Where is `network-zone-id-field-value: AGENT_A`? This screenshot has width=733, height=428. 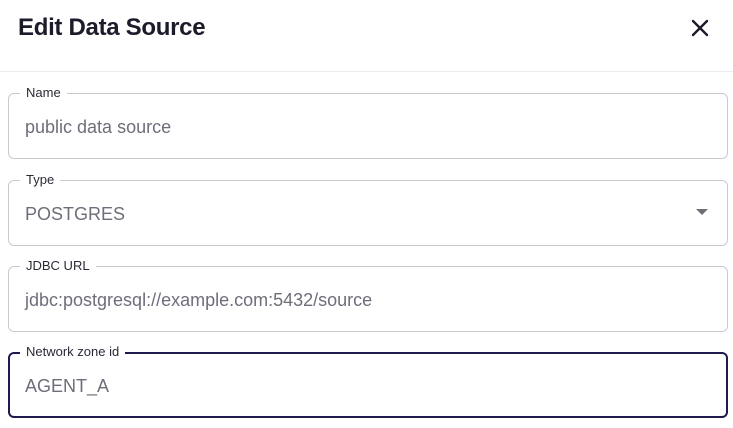 network-zone-id-field-value: AGENT_A is located at coordinates (67, 386).